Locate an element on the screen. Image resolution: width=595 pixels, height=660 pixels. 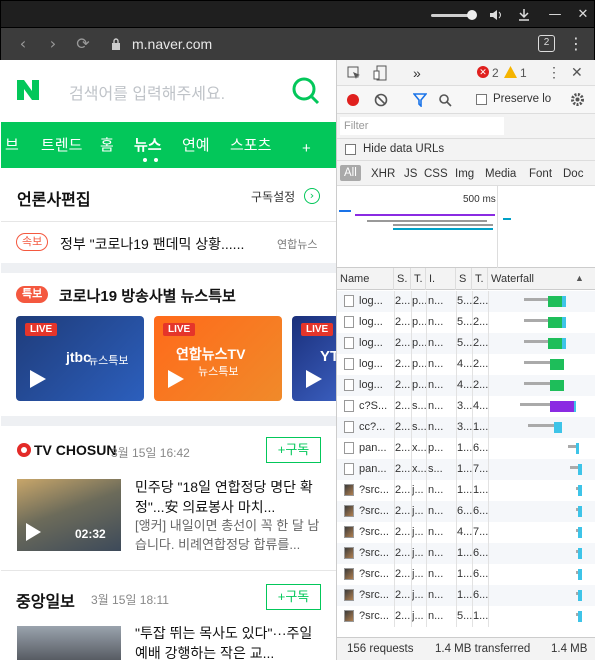
minimize-icon: — is located at coordinates (555, 15).